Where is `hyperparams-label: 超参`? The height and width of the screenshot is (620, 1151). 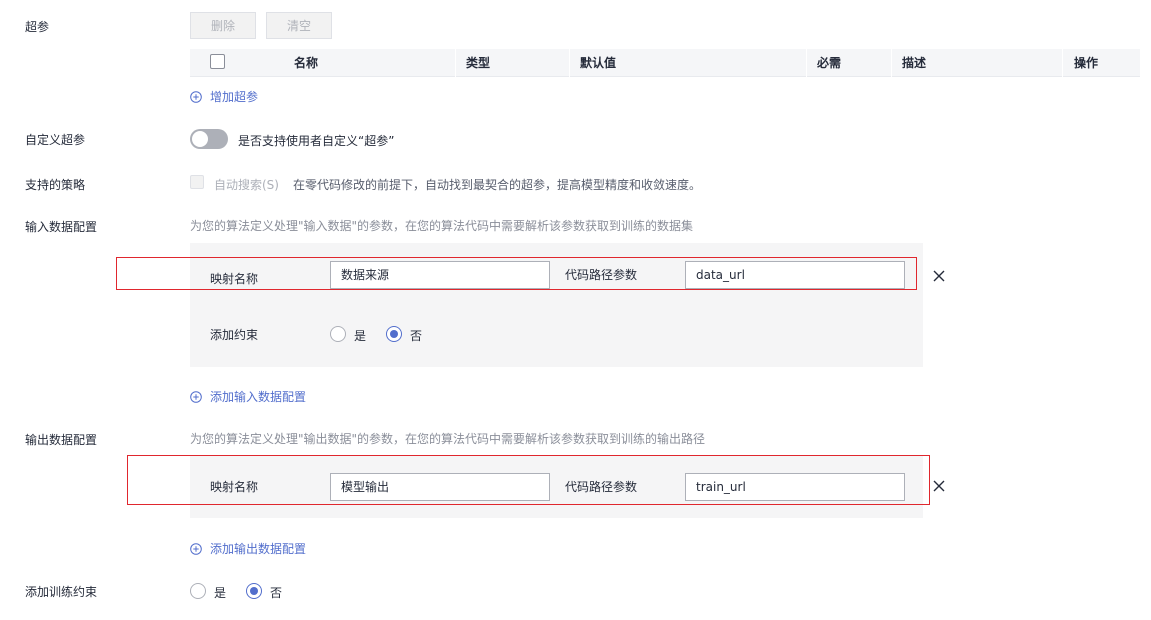
hyperparams-label: 超参 is located at coordinates (37, 27).